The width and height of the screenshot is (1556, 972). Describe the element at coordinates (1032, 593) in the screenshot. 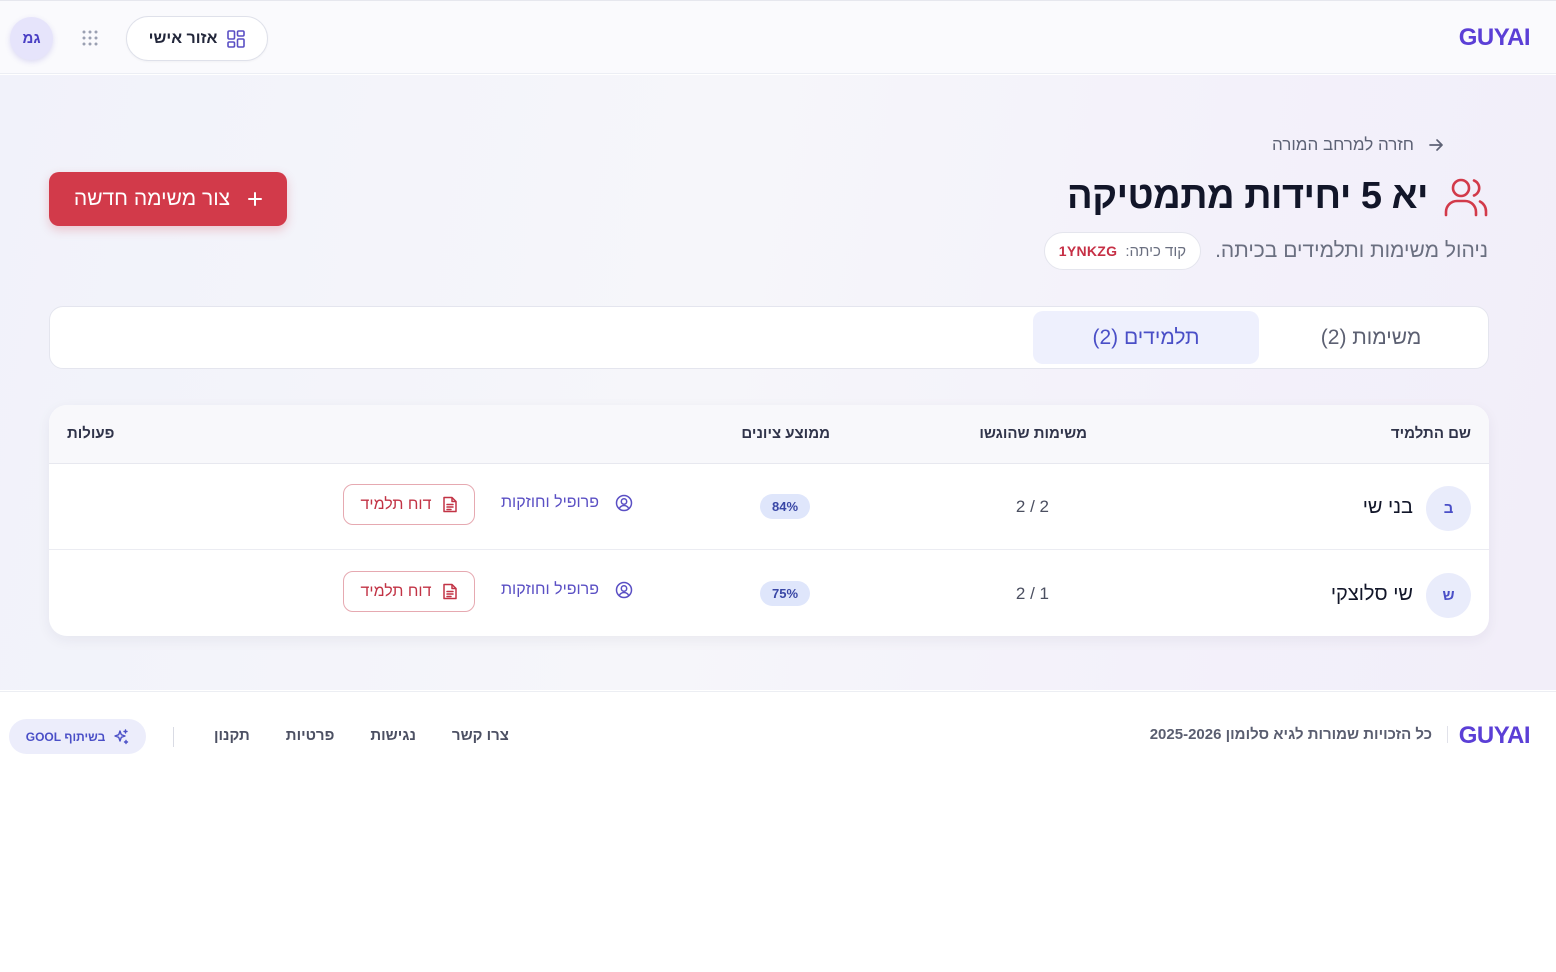

I see `submitted-count: 1 / 2` at that location.